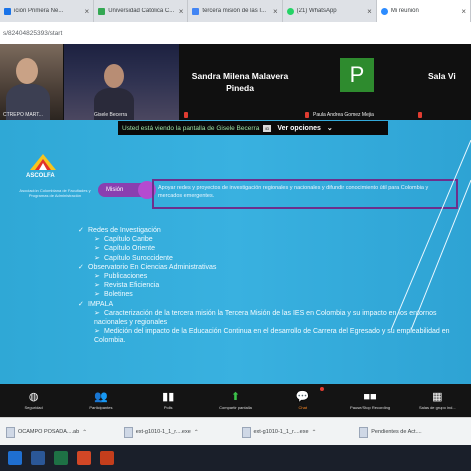  I want to click on participant-name-tile: Sala Vi, so click(442, 82).